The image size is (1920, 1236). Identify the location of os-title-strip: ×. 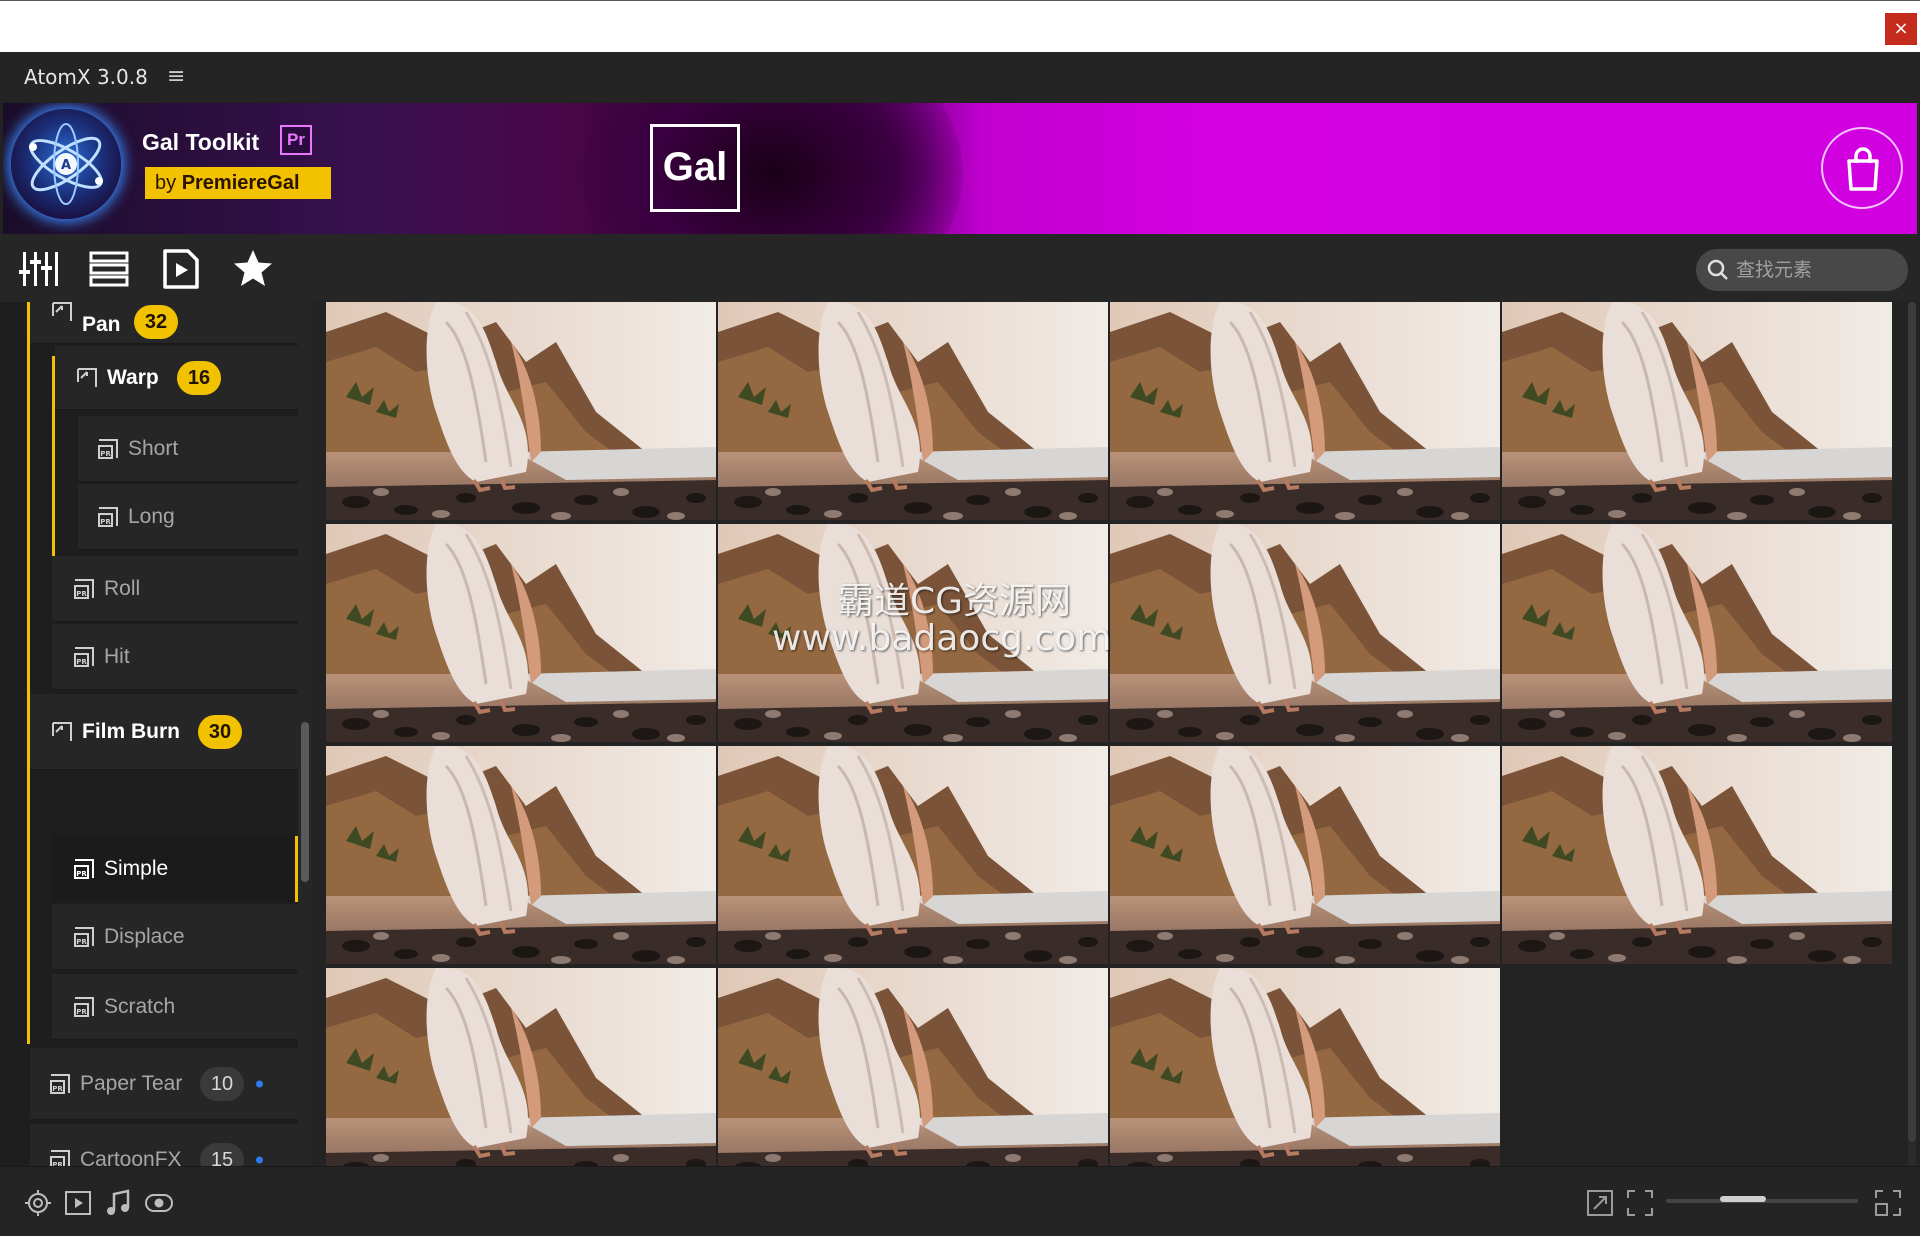
(960, 26).